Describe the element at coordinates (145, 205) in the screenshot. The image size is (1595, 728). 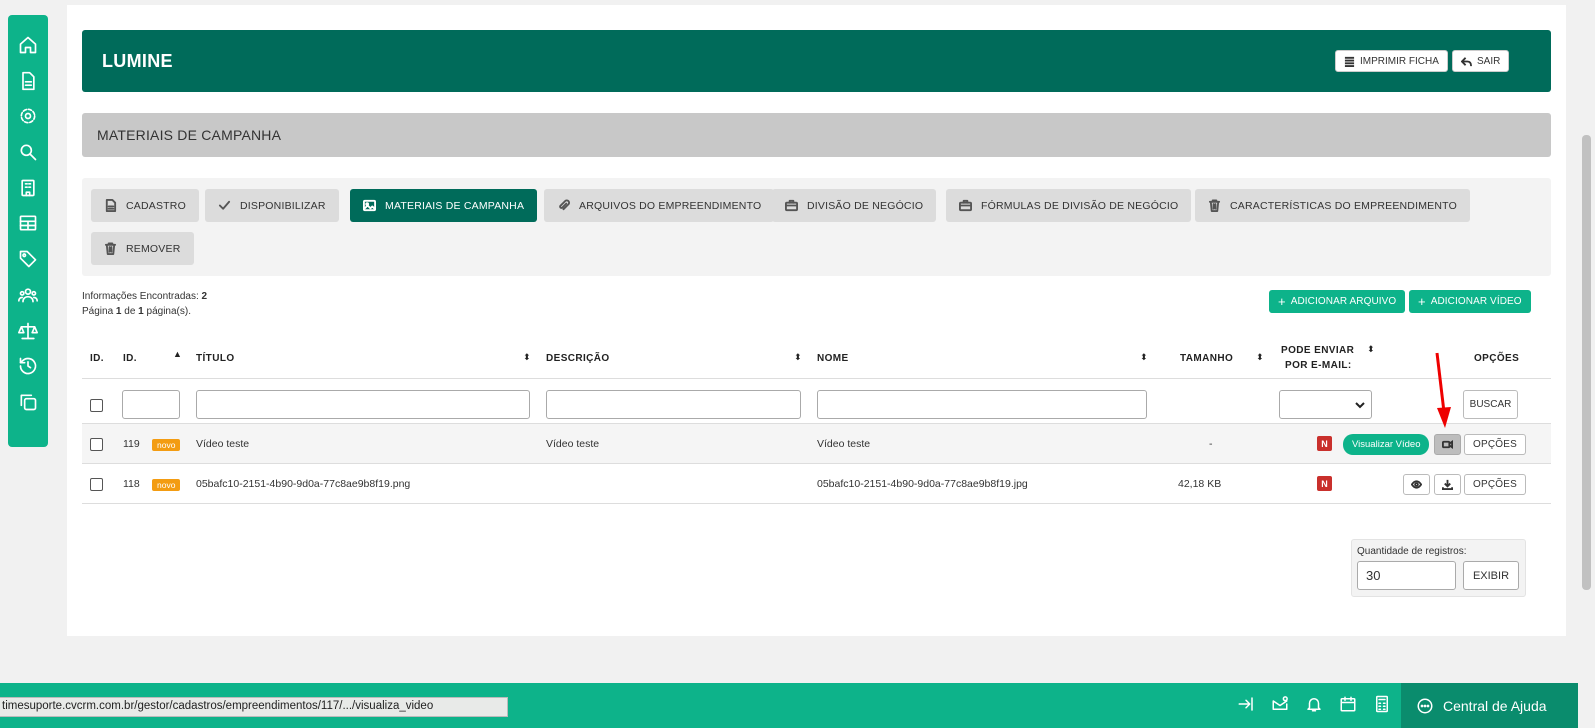
I see `tab-cadastro: CADASTRO` at that location.